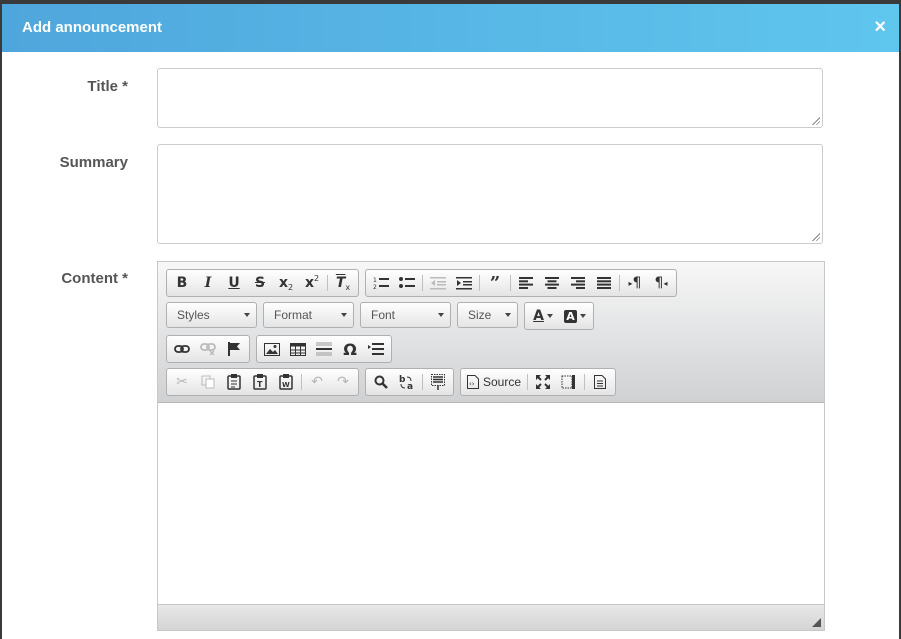 The width and height of the screenshot is (901, 639). Describe the element at coordinates (234, 283) in the screenshot. I see `underline-icon: U` at that location.